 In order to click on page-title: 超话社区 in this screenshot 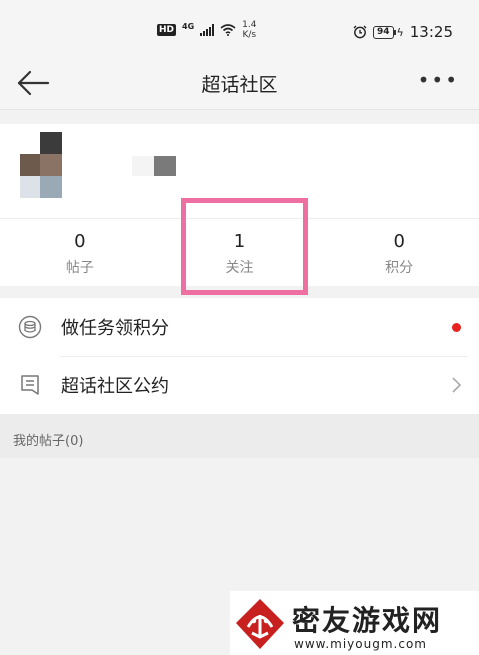, I will do `click(239, 85)`.